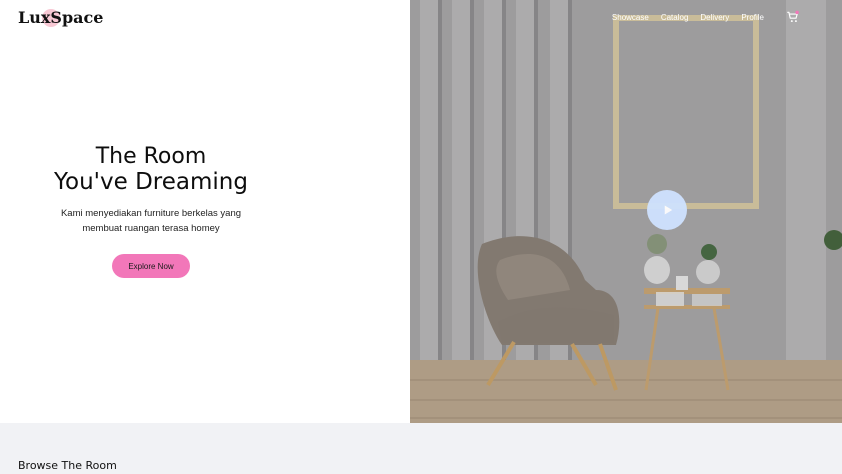  I want to click on nav-catalog: Catalog, so click(675, 17).